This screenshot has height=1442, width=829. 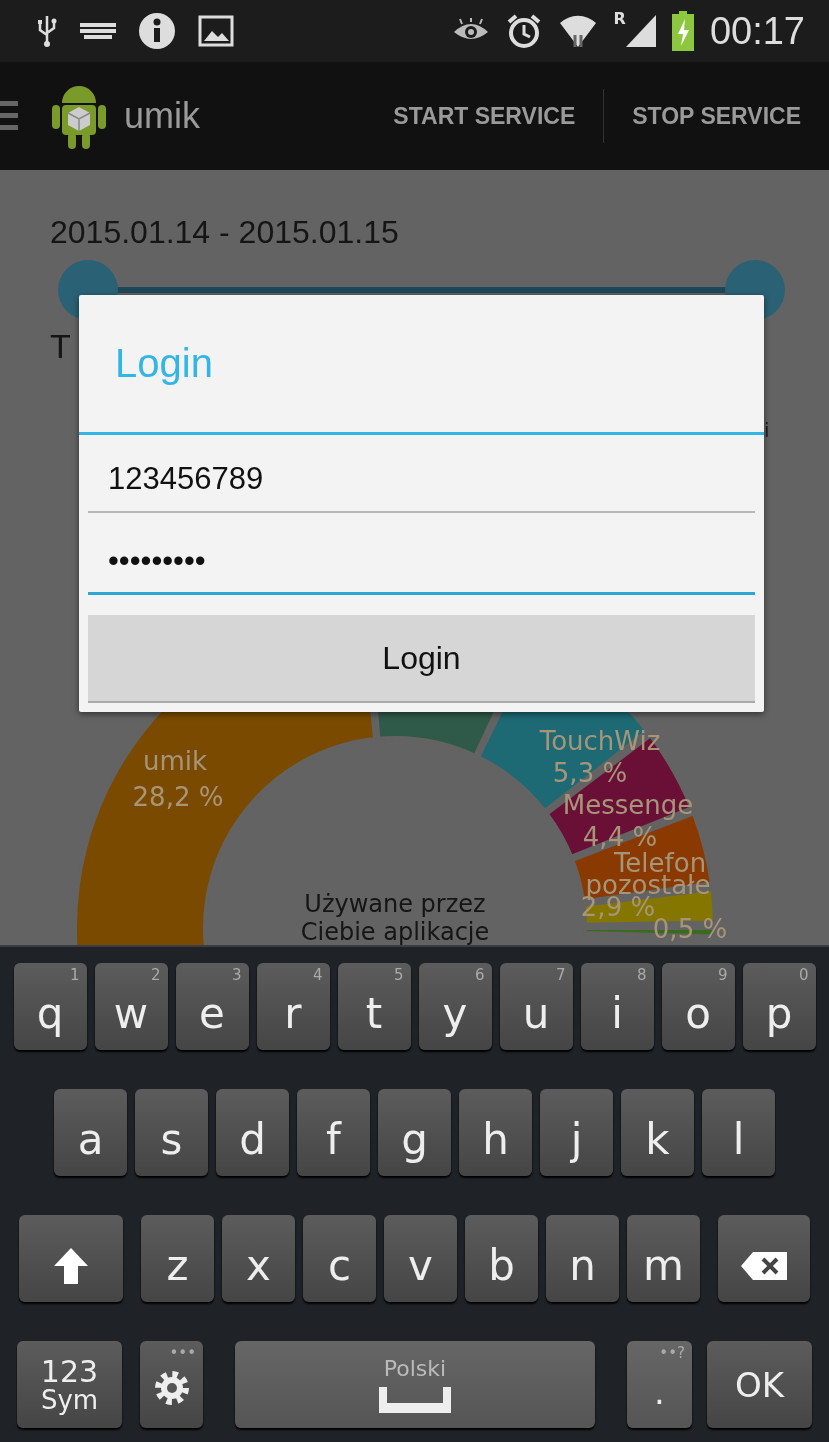 I want to click on letter-key: r 4, so click(x=293, y=1006).